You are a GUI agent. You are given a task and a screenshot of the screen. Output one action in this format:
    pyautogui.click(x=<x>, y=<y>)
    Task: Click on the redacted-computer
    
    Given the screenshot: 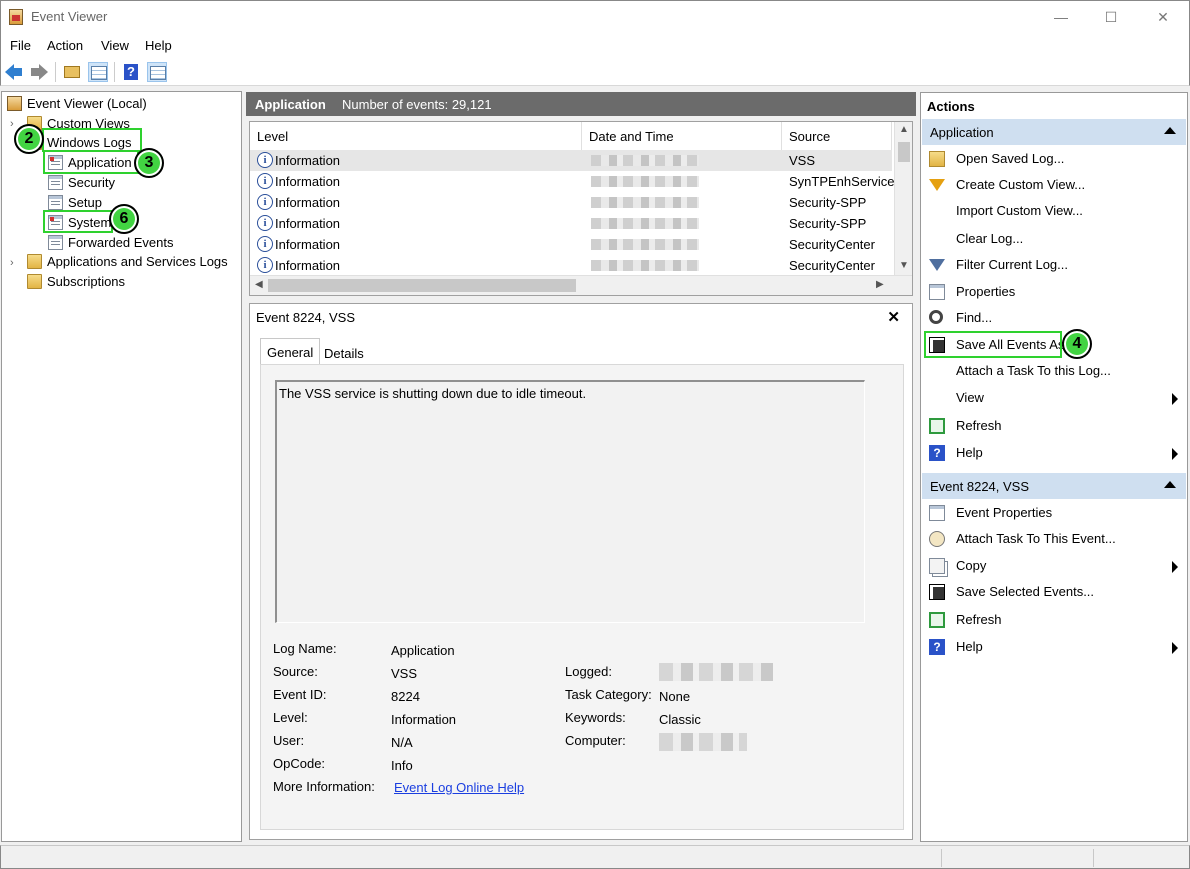 What is the action you would take?
    pyautogui.click(x=703, y=742)
    